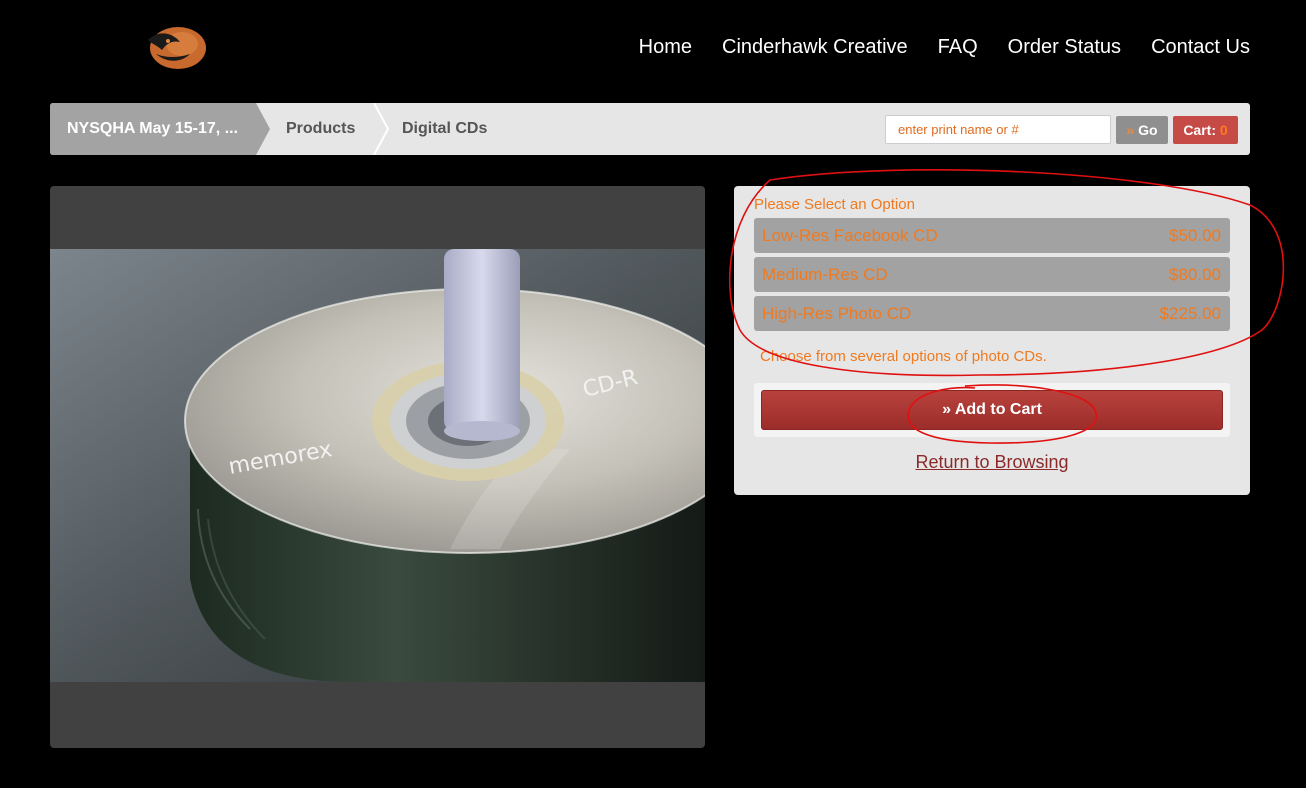 The width and height of the screenshot is (1306, 788). What do you see at coordinates (1223, 130) in the screenshot?
I see `cart-count: 0` at bounding box center [1223, 130].